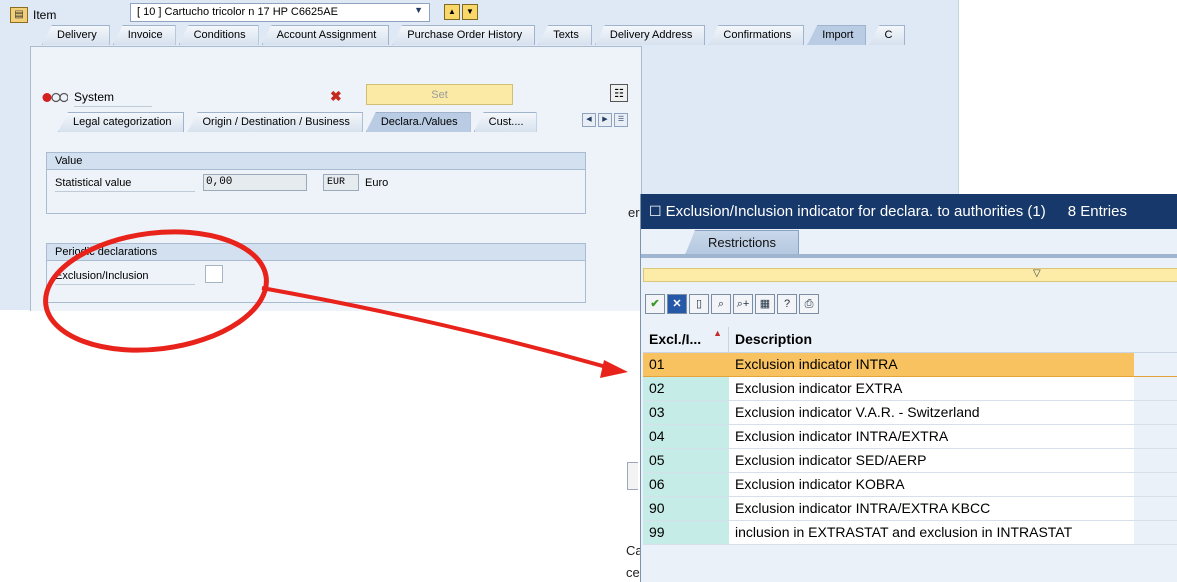 This screenshot has width=1177, height=582. What do you see at coordinates (650, 35) in the screenshot?
I see `tab-delivery-address: Delivery Address` at bounding box center [650, 35].